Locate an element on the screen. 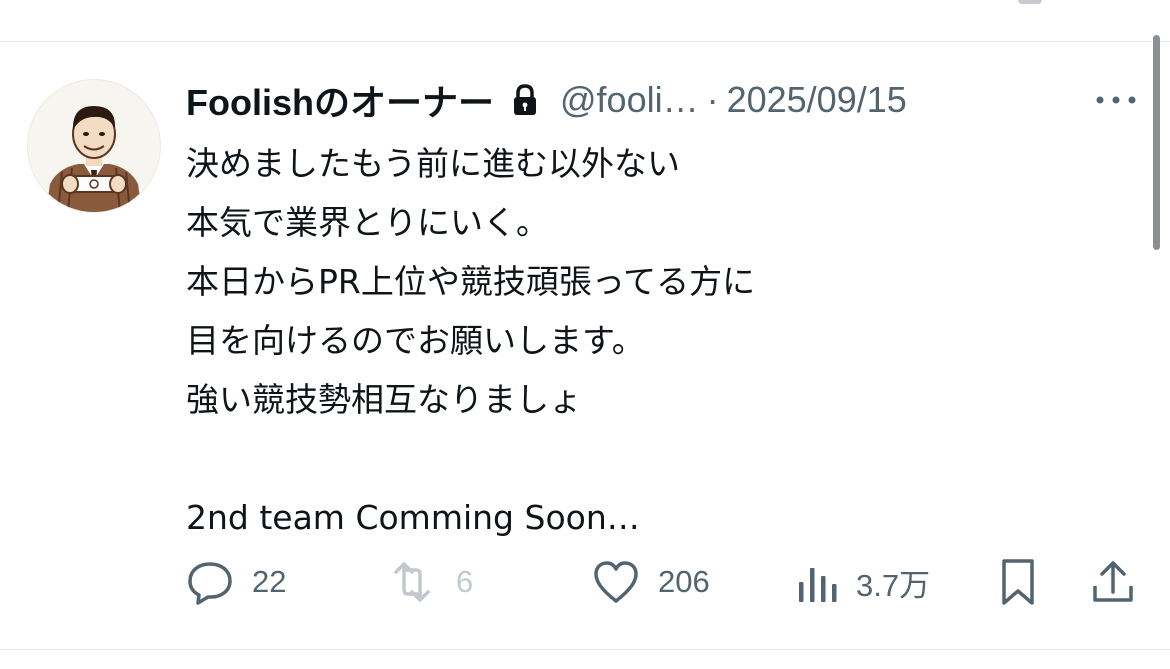 The image size is (1170, 669). views-button: 3.7万 is located at coordinates (863, 582).